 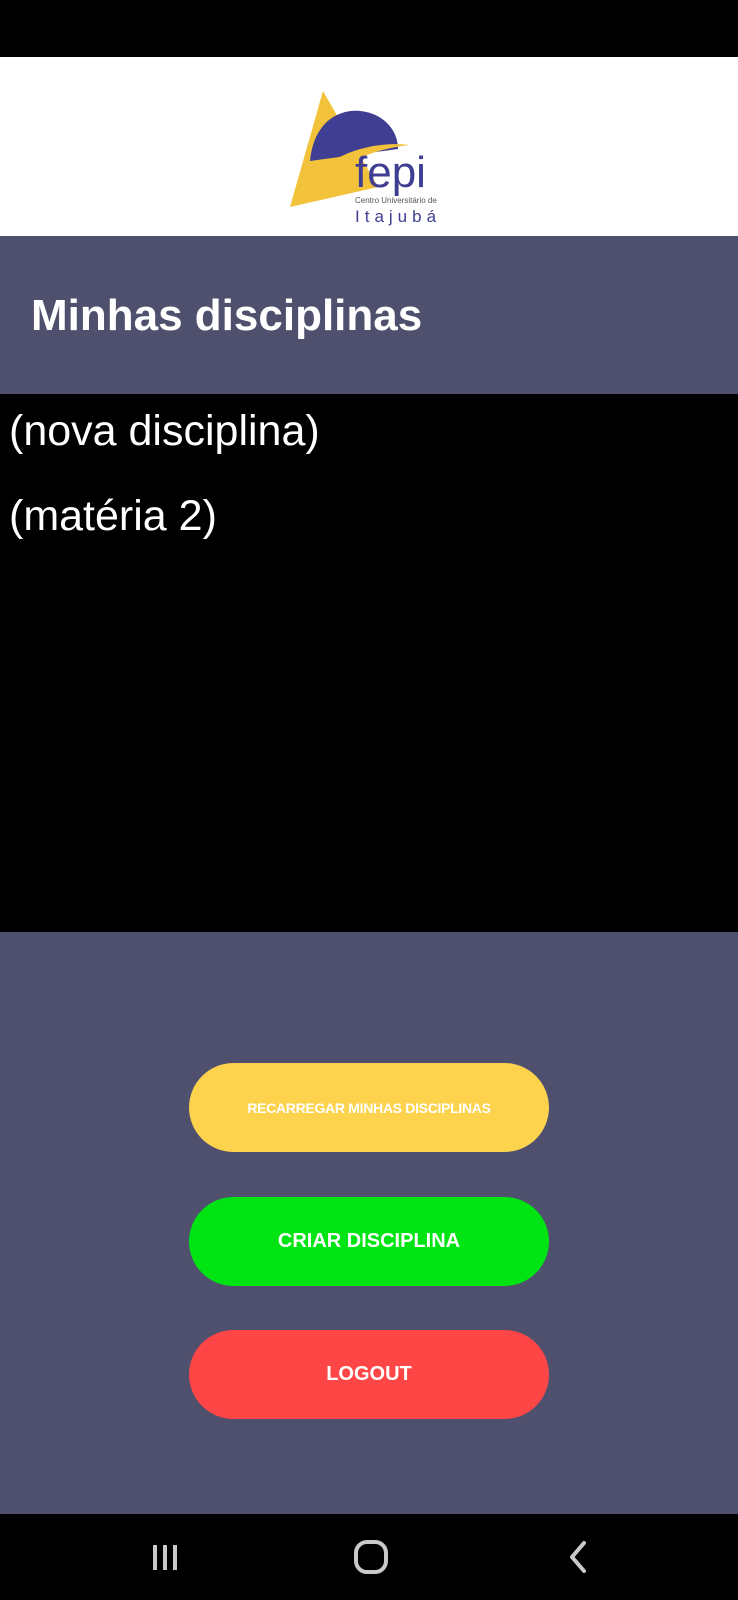 What do you see at coordinates (369, 28) in the screenshot?
I see `status-bar` at bounding box center [369, 28].